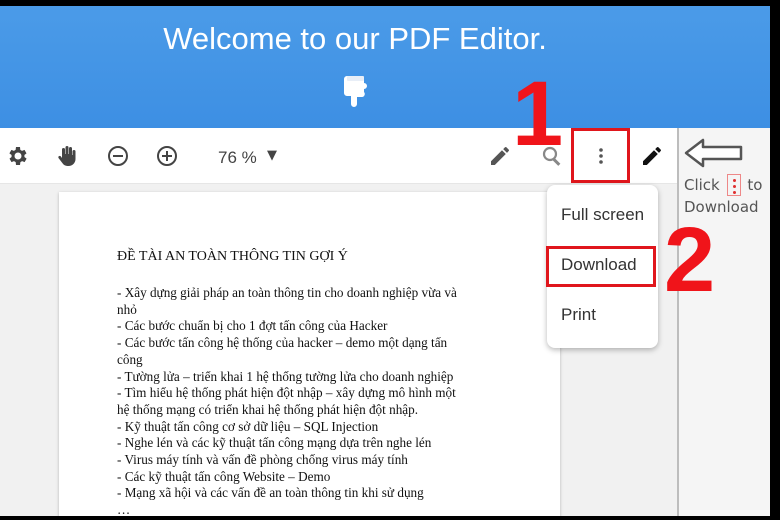 The image size is (780, 520). What do you see at coordinates (237, 158) in the screenshot?
I see `zoom-level: 76 %` at bounding box center [237, 158].